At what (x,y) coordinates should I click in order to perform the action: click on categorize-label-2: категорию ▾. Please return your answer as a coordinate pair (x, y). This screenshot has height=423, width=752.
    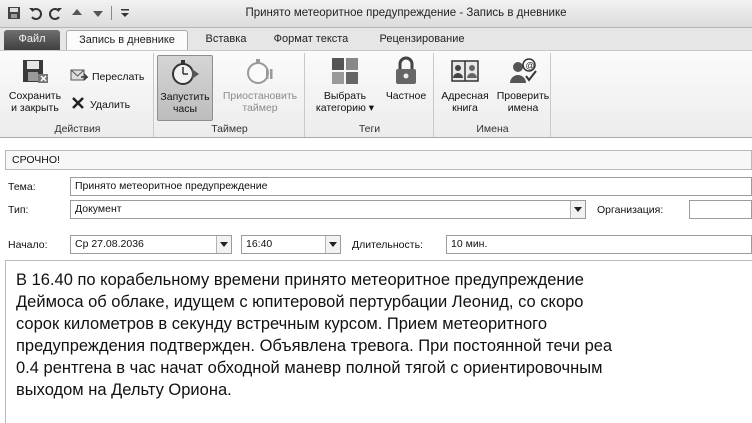
    Looking at the image, I should click on (345, 108).